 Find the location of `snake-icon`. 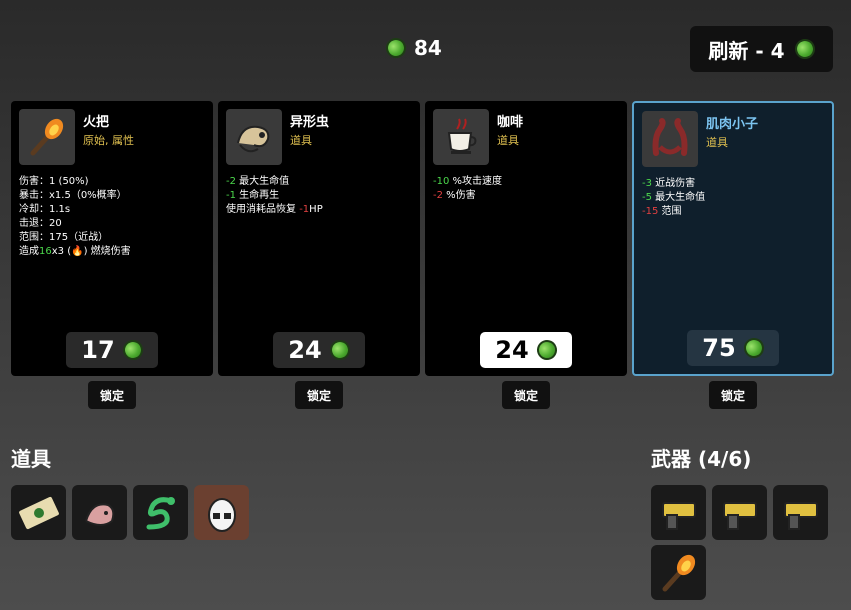

snake-icon is located at coordinates (160, 512).